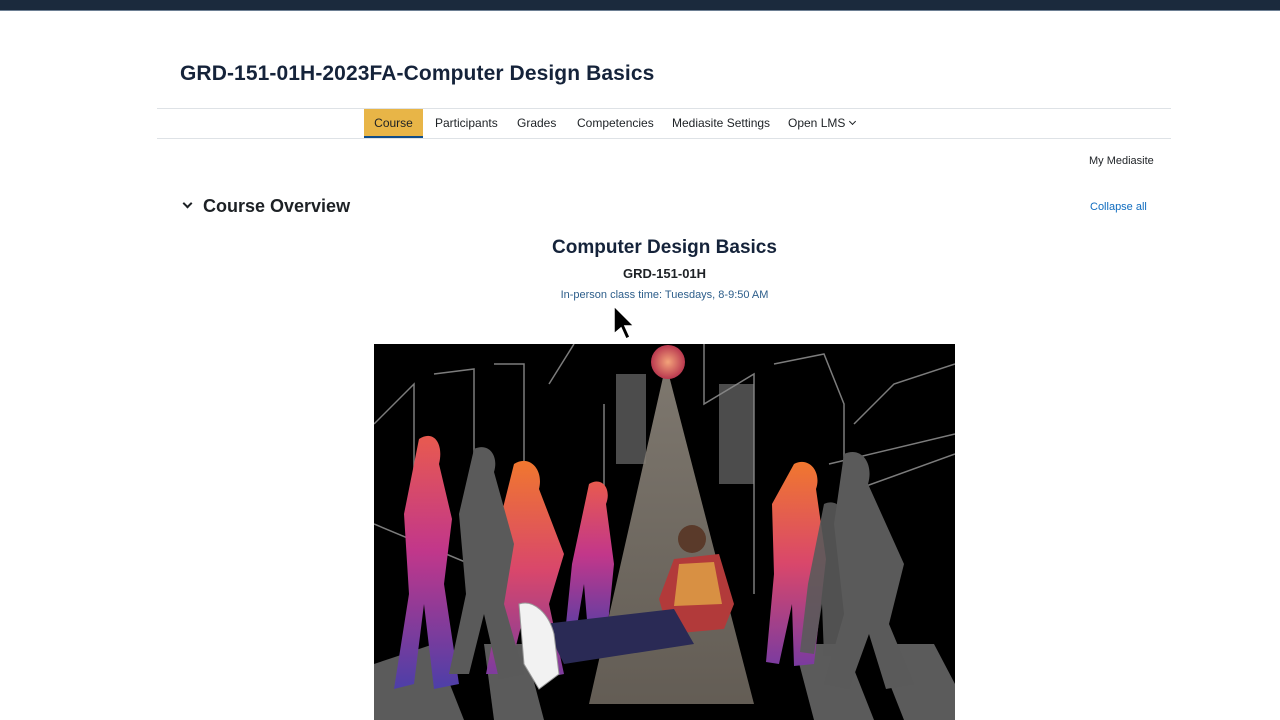 This screenshot has height=720, width=1280. What do you see at coordinates (393, 123) in the screenshot?
I see `tab-course: Course` at bounding box center [393, 123].